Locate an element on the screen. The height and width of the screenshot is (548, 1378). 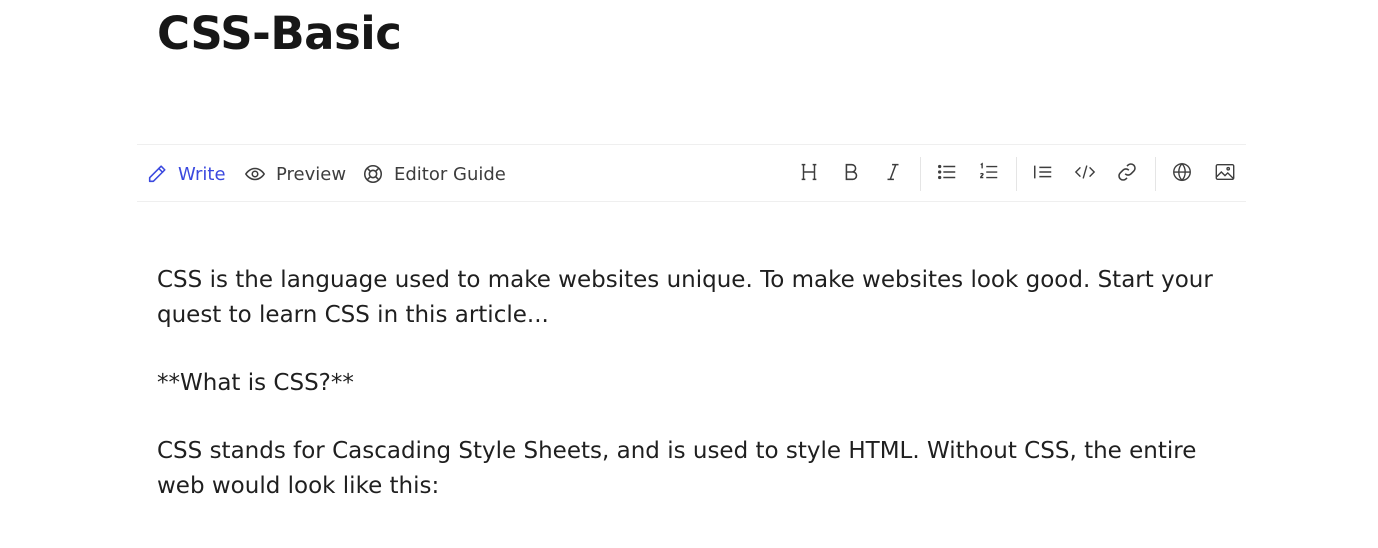
tab-write: Write is located at coordinates (186, 174).